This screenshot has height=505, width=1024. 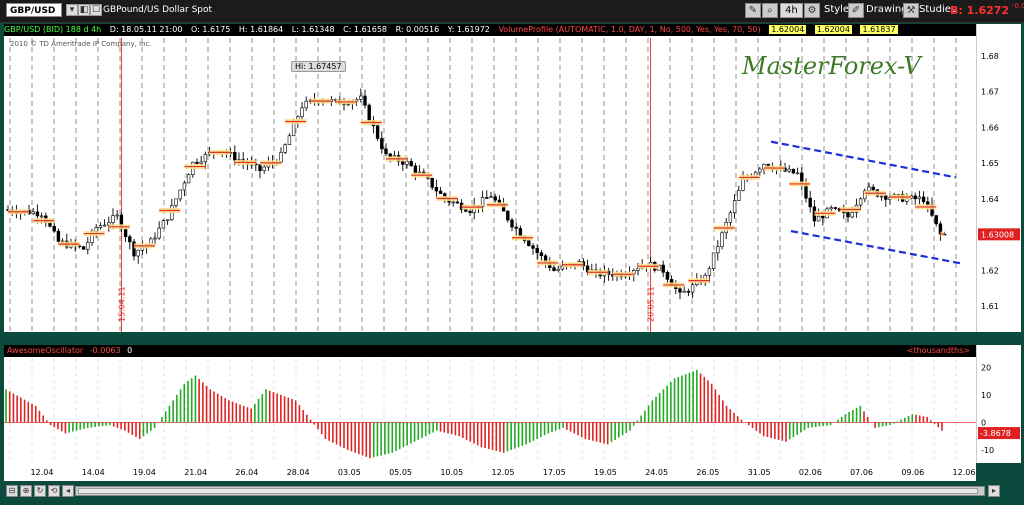 I want to click on date-tick-label: 26.05, so click(x=707, y=472).